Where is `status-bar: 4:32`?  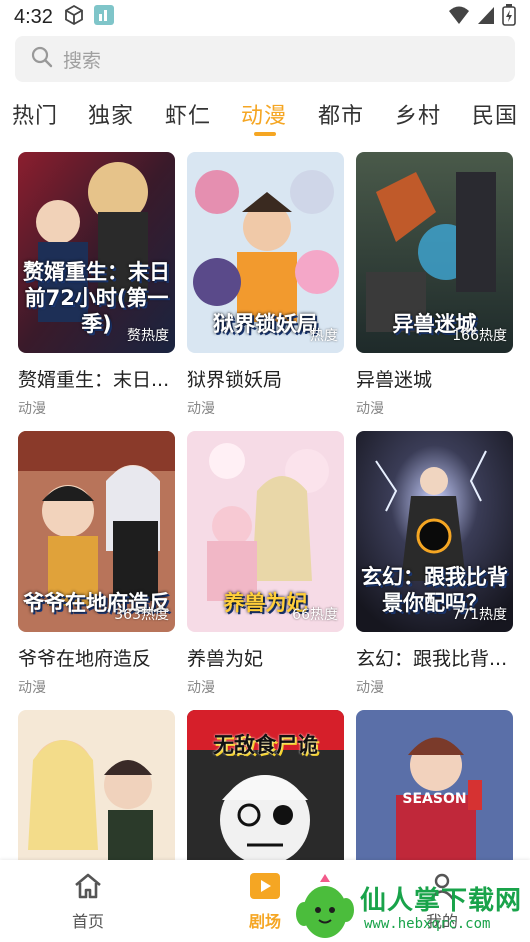 status-bar: 4:32 is located at coordinates (265, 17).